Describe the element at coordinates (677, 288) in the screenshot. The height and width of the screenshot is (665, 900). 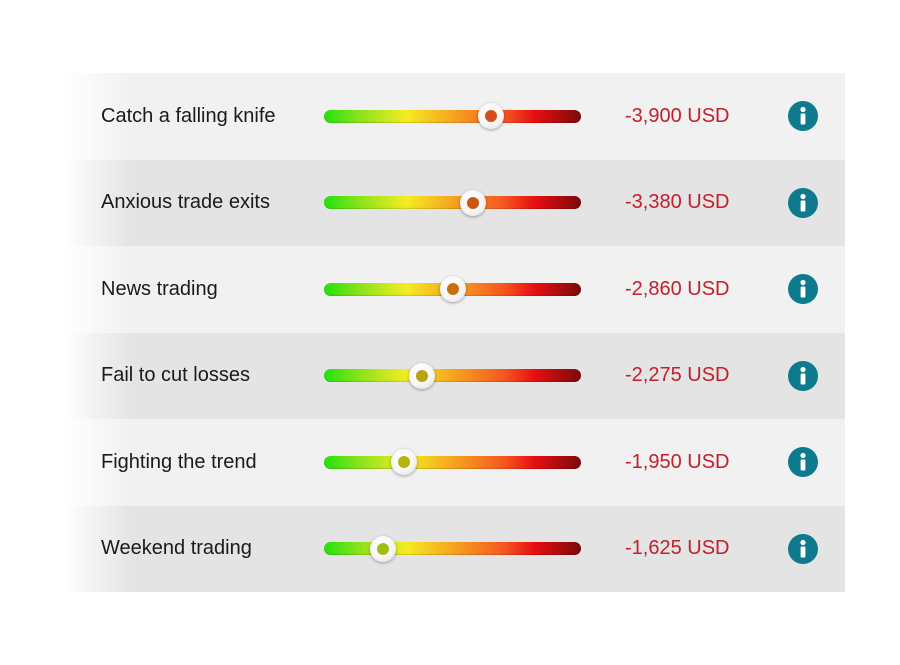
I see `loss-amount: -2,860 USD` at that location.